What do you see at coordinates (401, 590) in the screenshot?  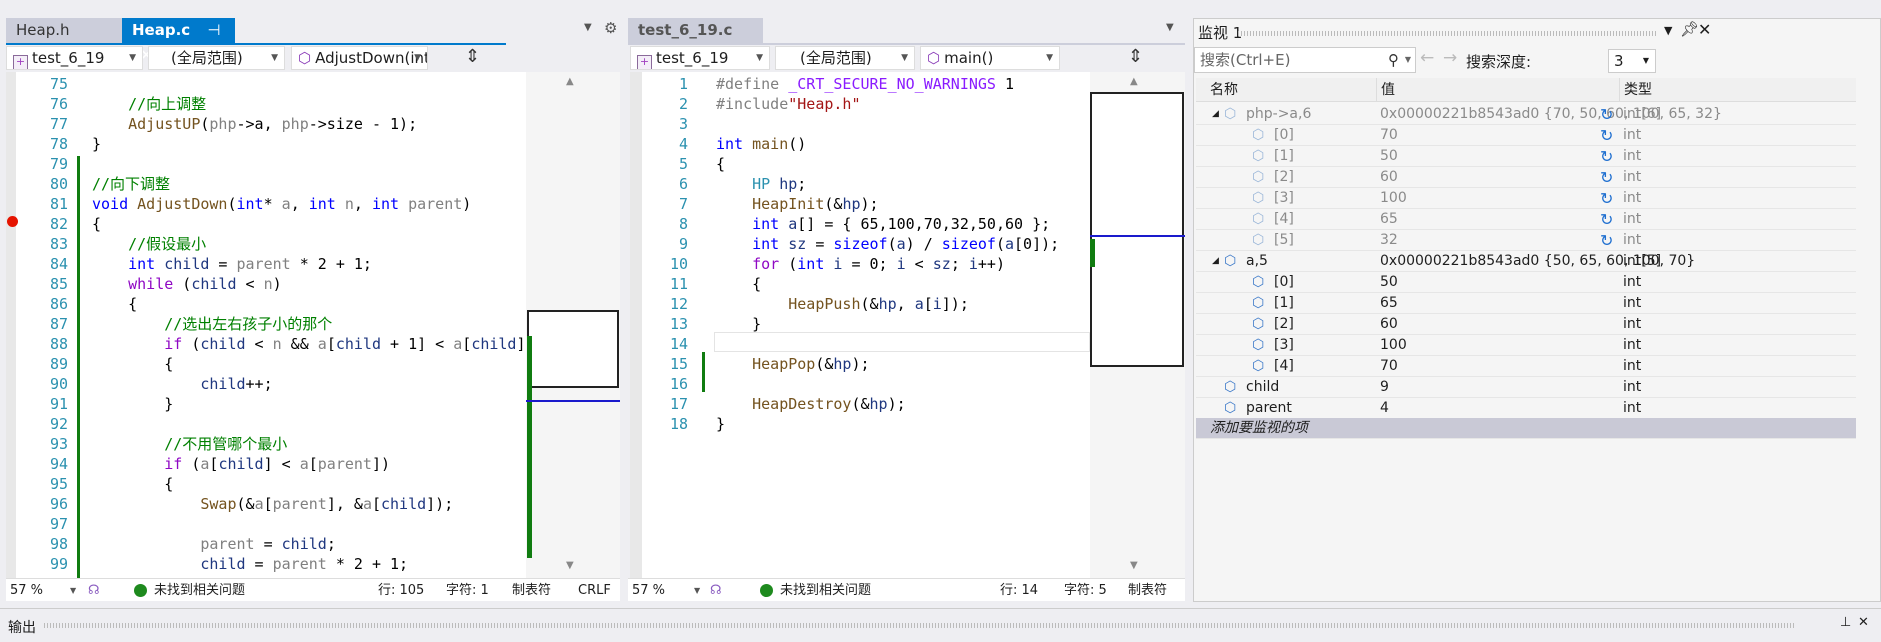 I see `line-indicator: 行: 105` at bounding box center [401, 590].